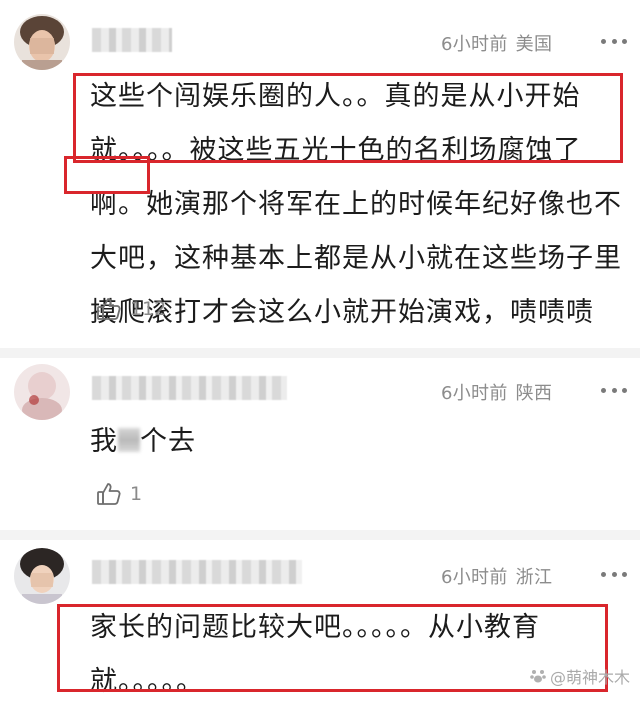 This screenshot has height=709, width=640. What do you see at coordinates (534, 44) in the screenshot?
I see `comment-location: 美国` at bounding box center [534, 44].